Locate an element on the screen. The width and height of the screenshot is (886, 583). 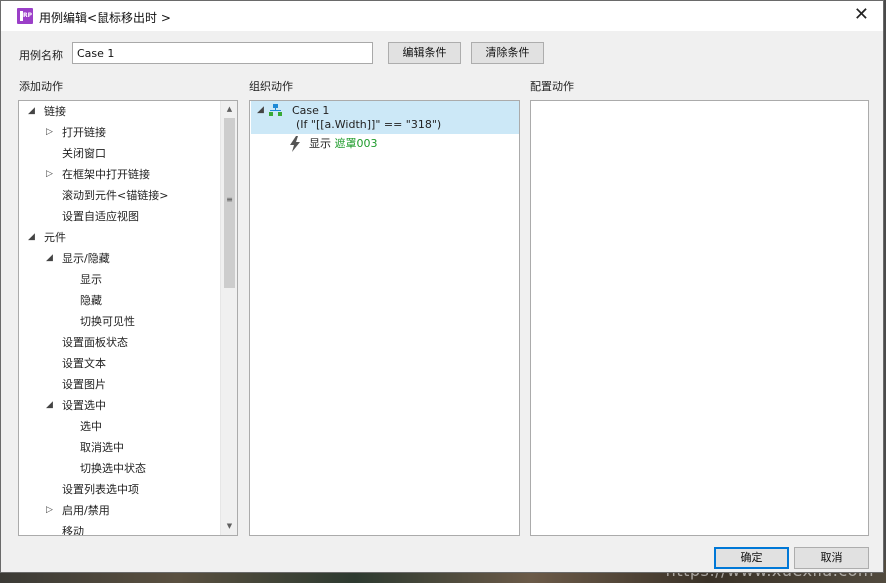
action-target: 遮罩003 is located at coordinates (356, 143).